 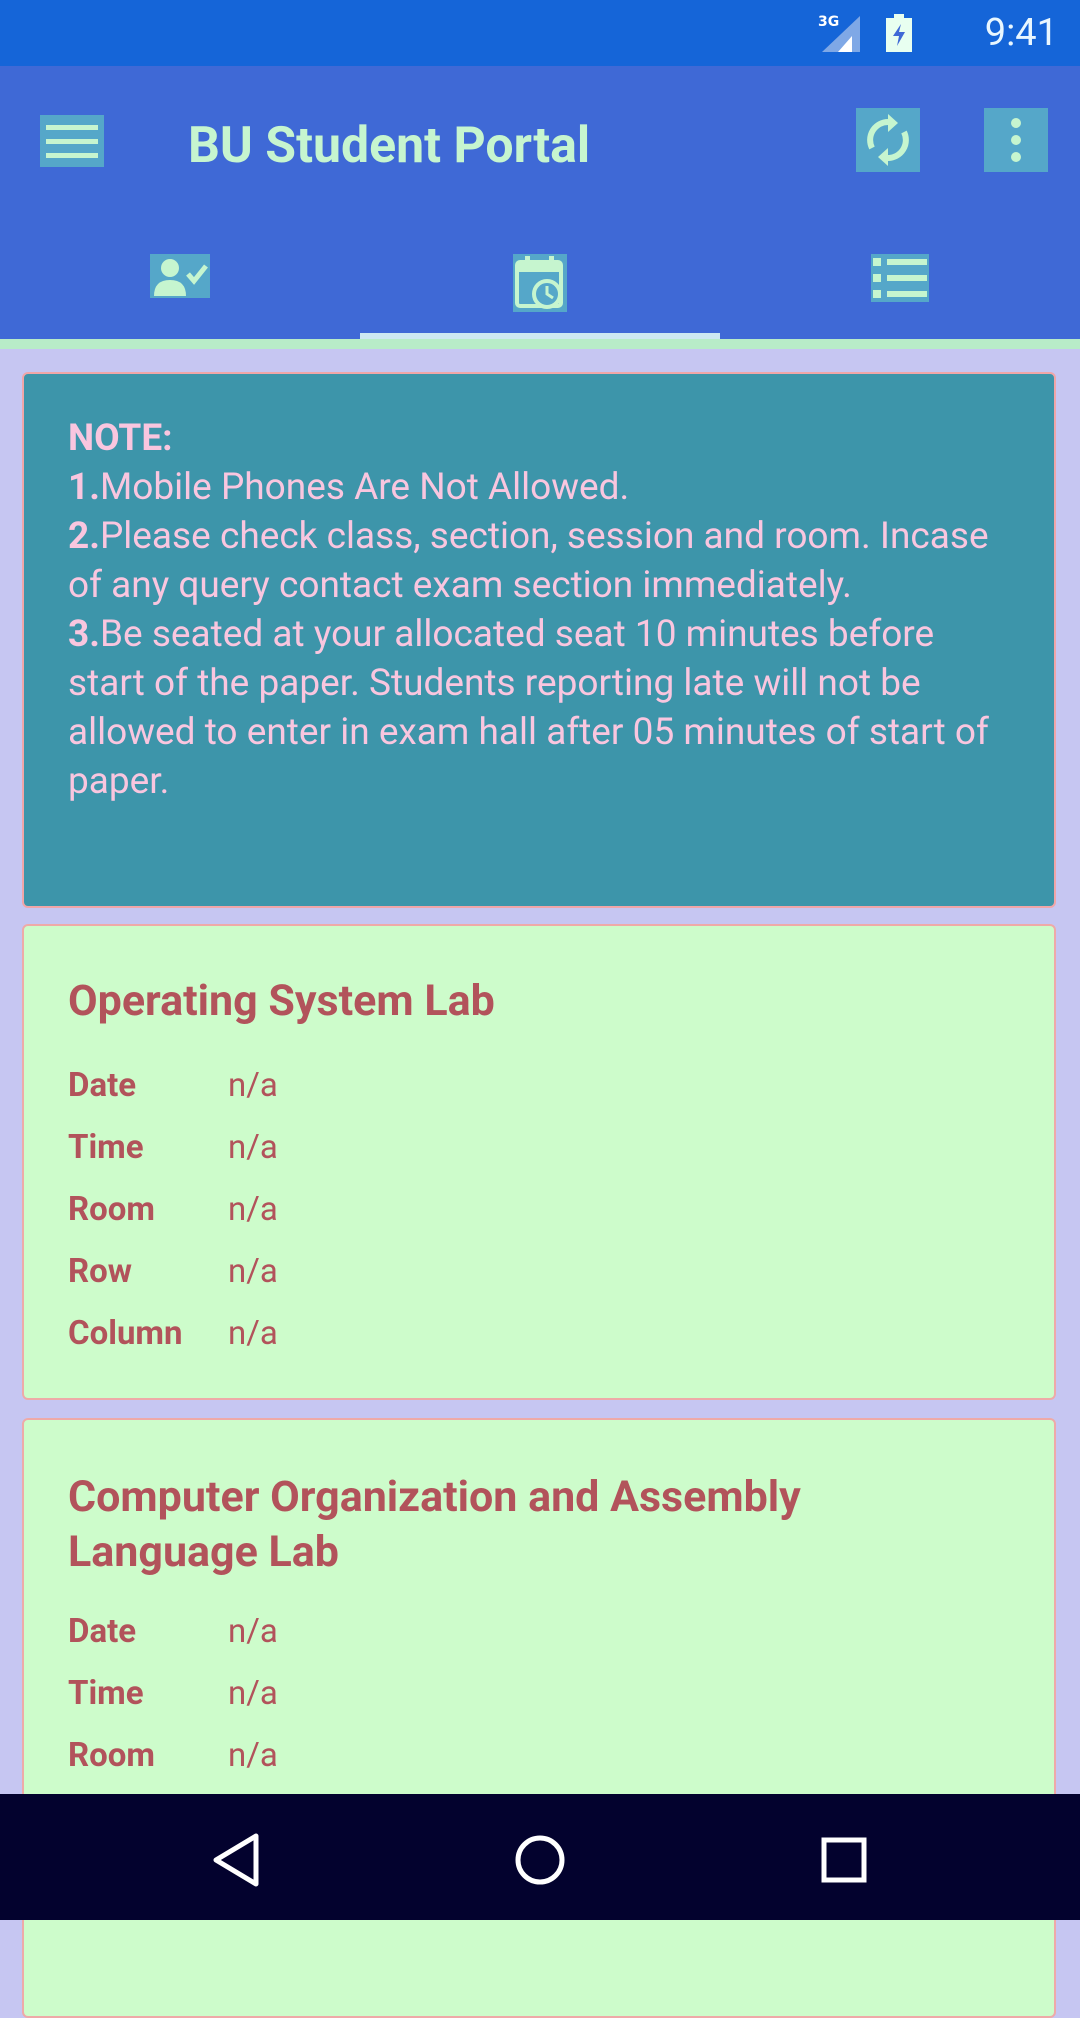 I want to click on appbar-divider, so click(x=540, y=344).